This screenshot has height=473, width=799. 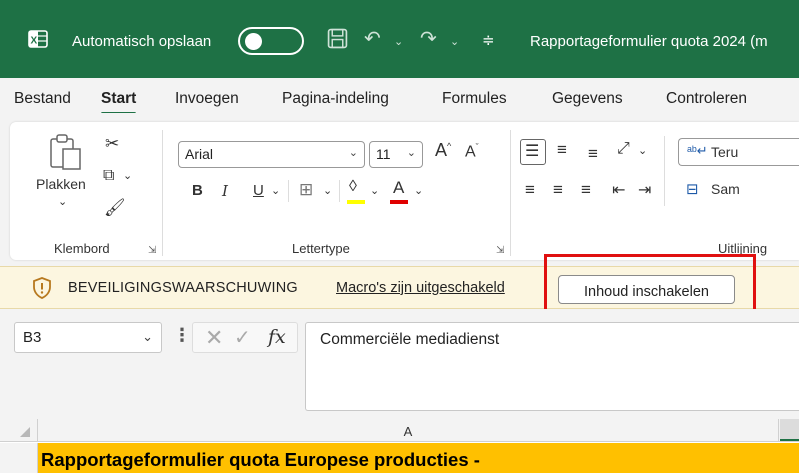 What do you see at coordinates (154, 251) in the screenshot?
I see `clipboard-launcher-icon: ⇲` at bounding box center [154, 251].